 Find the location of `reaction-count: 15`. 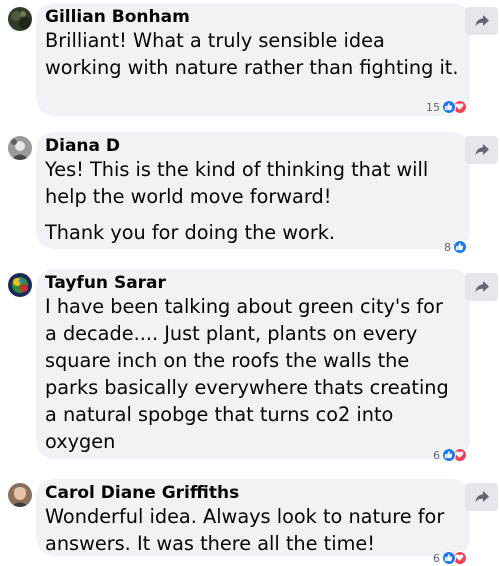

reaction-count: 15 is located at coordinates (433, 107).